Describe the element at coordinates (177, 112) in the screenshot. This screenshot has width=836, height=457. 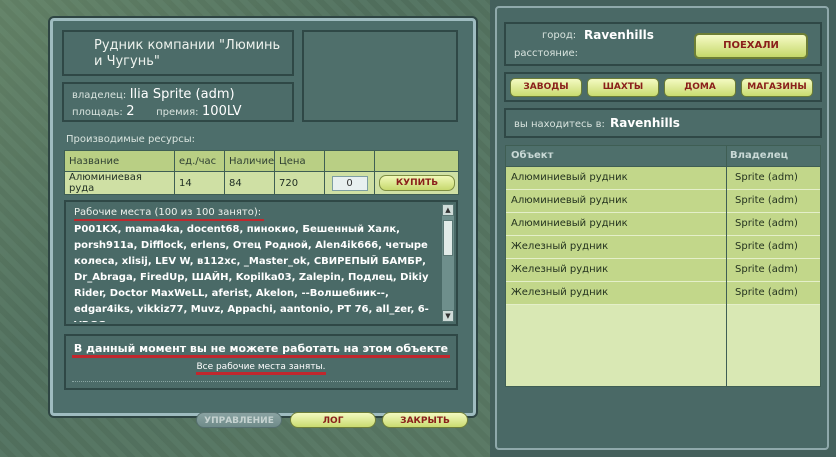
I see `bonus-label: премия:` at that location.